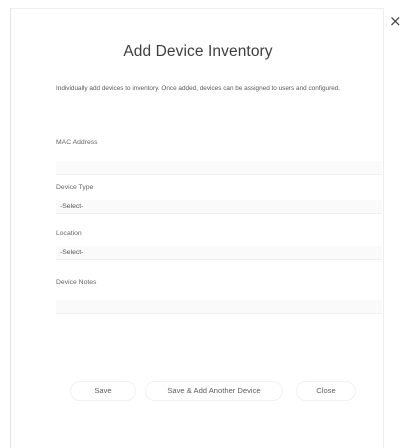 The height and width of the screenshot is (448, 404). I want to click on device-notes-input, so click(219, 307).